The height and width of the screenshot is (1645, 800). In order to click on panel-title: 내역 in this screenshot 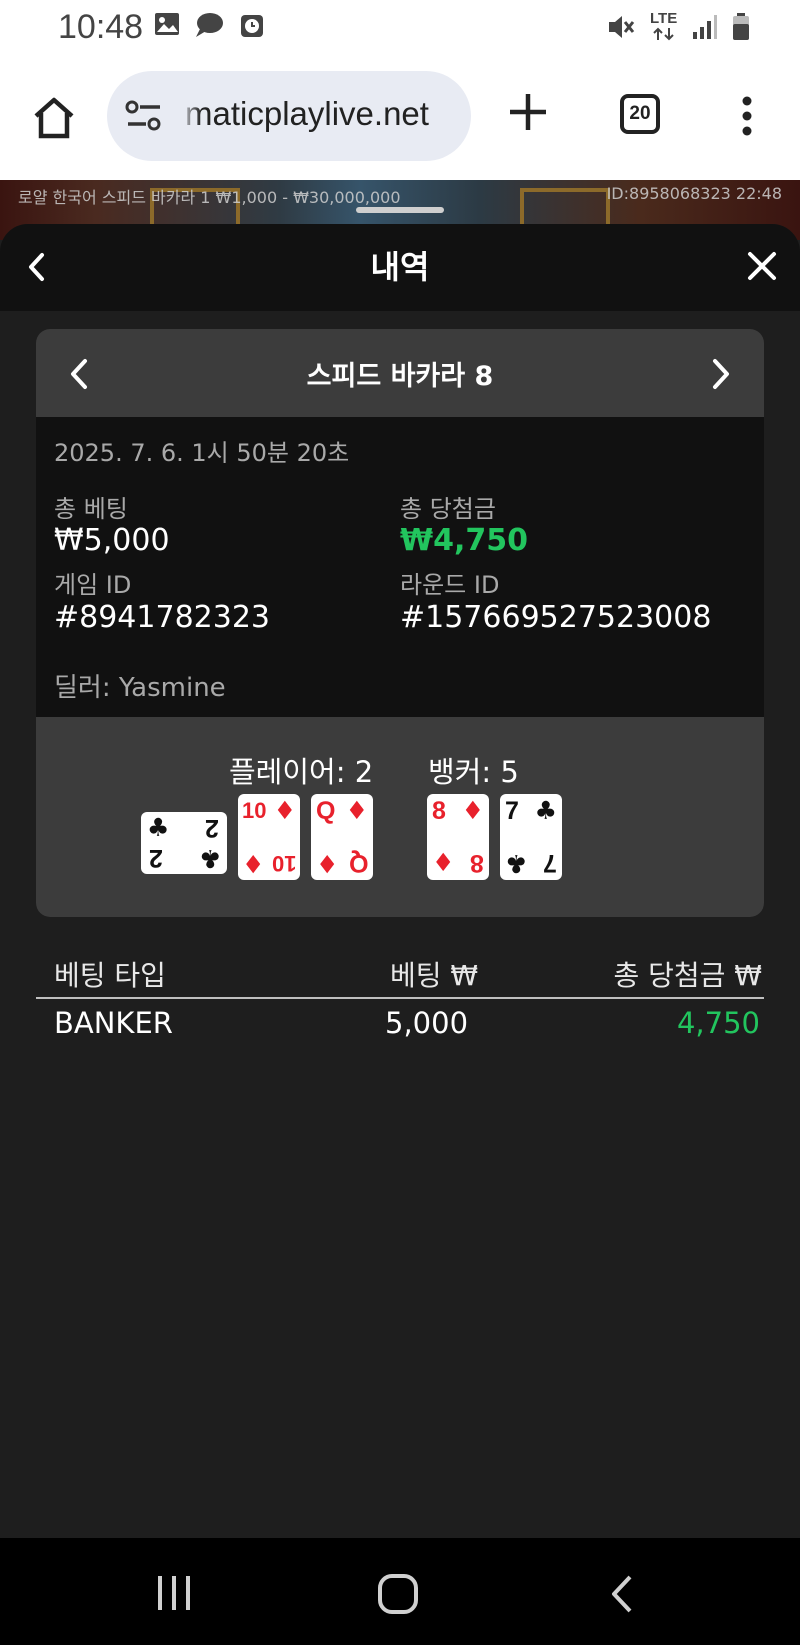, I will do `click(400, 267)`.